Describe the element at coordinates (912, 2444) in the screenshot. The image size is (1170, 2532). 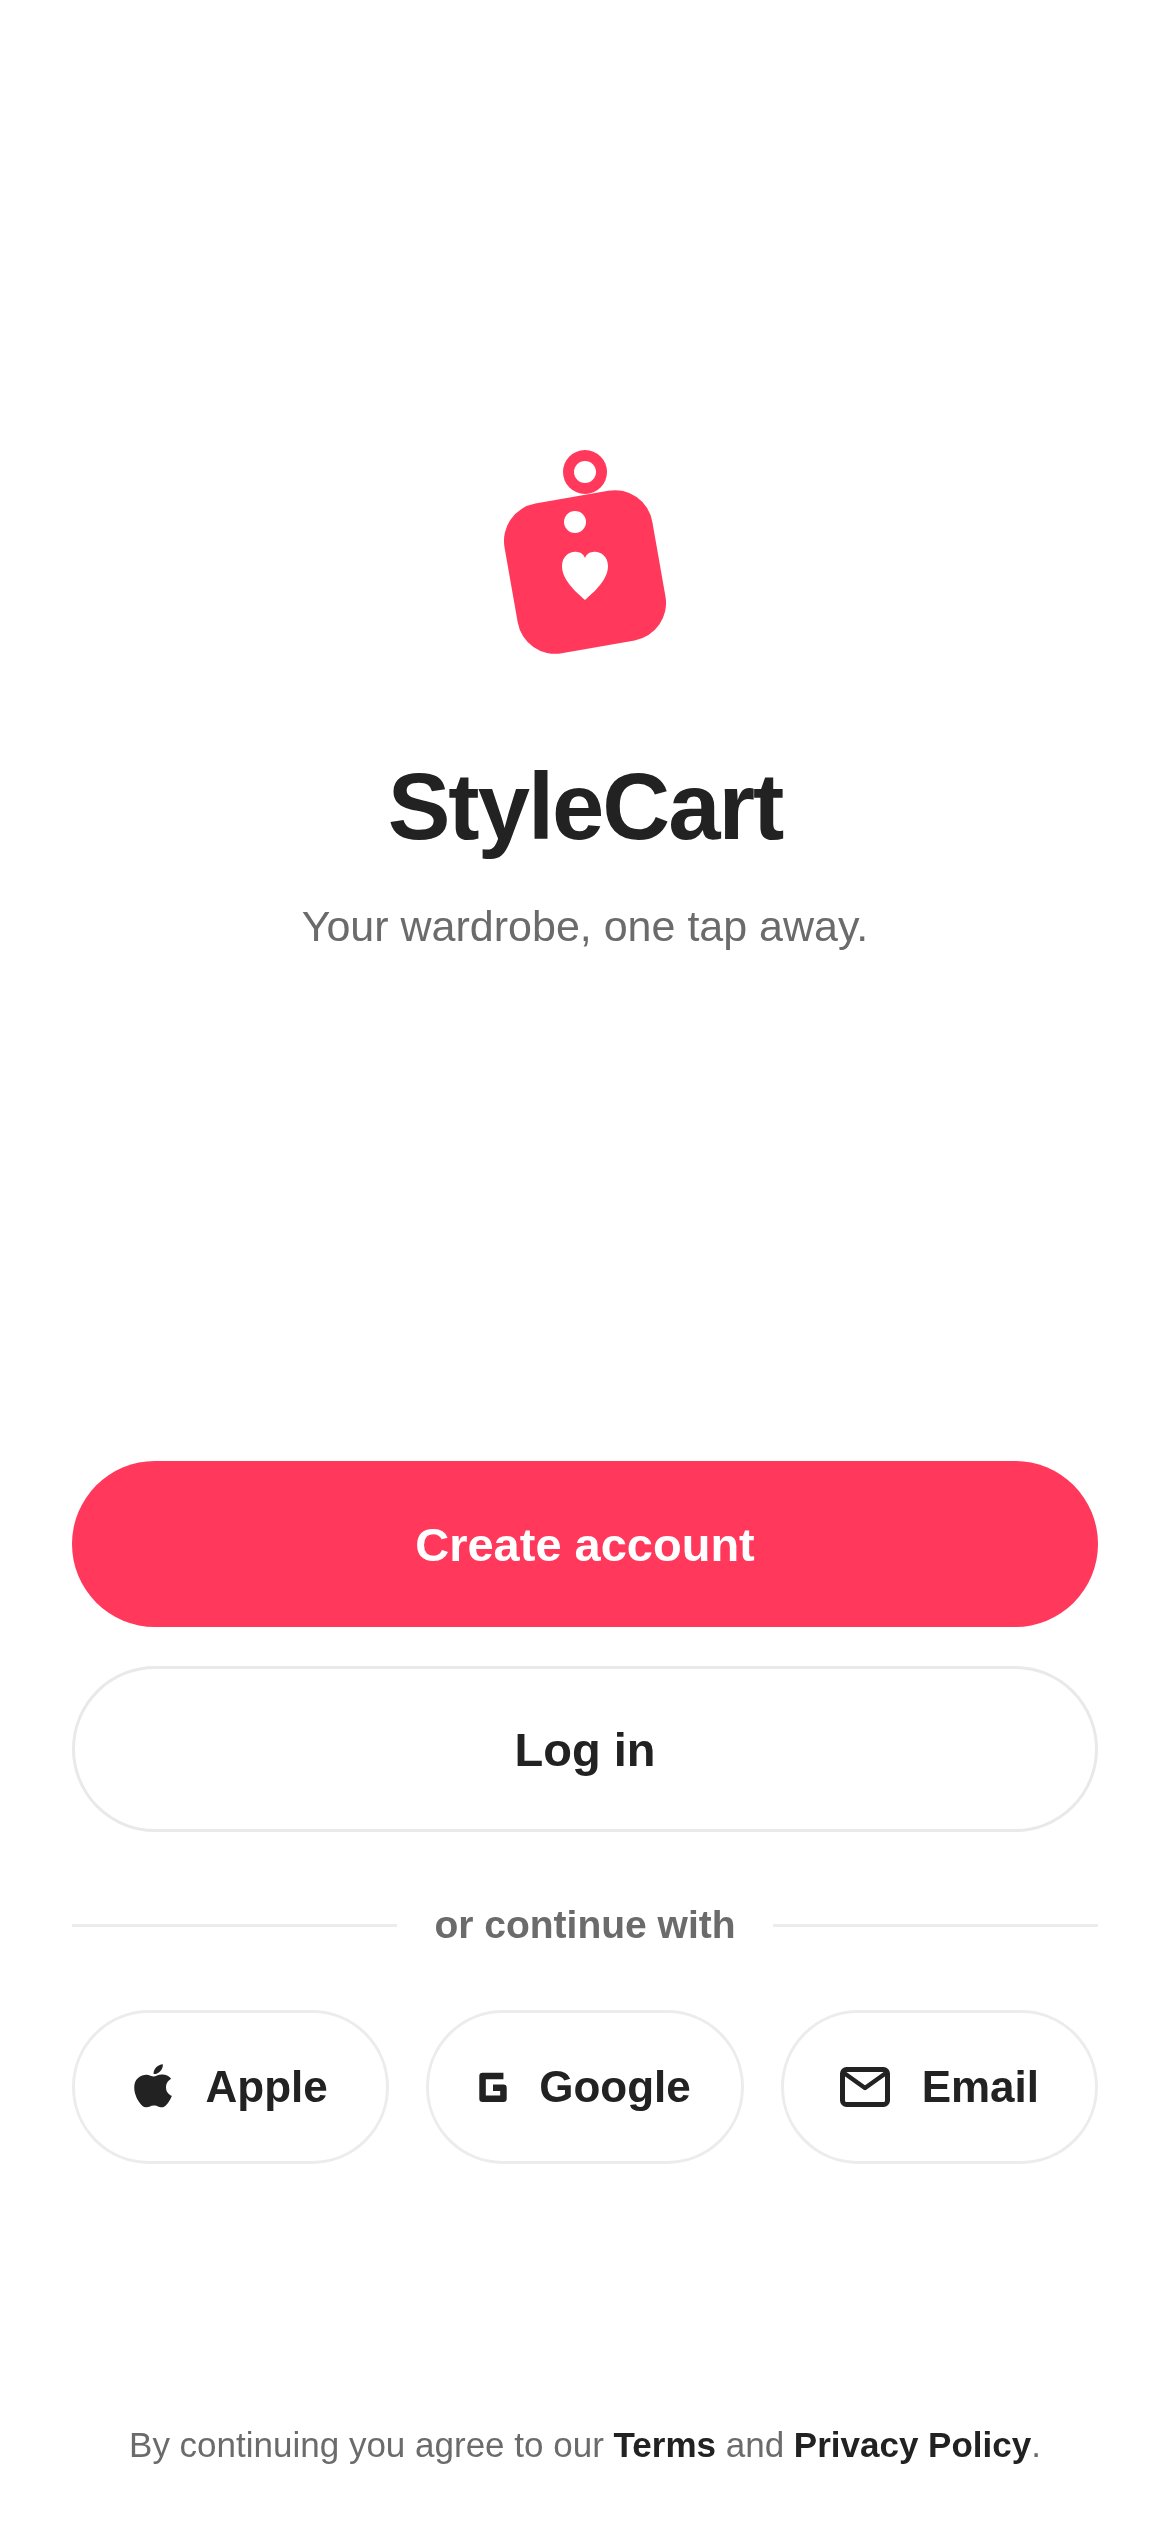
I see `legal-link: Privacy Policy` at that location.